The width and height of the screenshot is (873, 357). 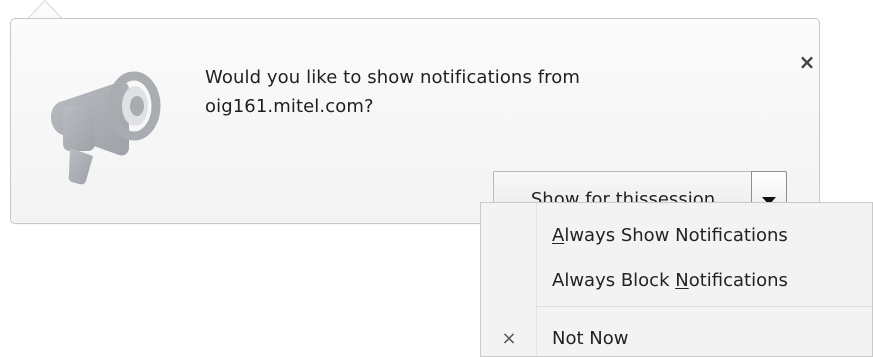 I want to click on menu-item-label: Always Block Notifications, so click(x=662, y=280).